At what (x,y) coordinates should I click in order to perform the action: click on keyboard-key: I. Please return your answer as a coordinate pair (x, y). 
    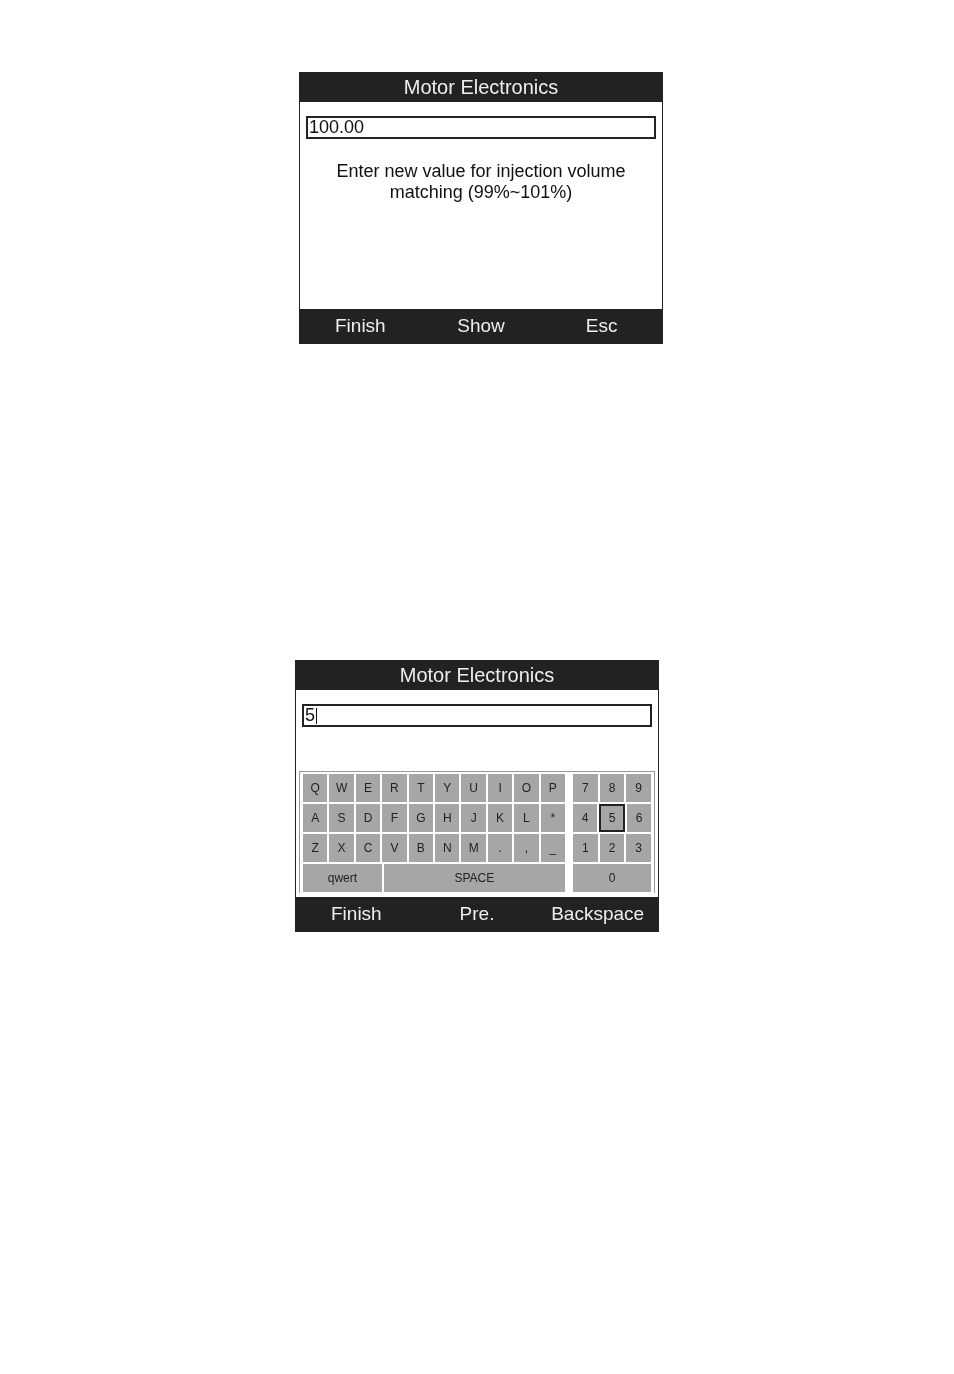
    Looking at the image, I should click on (500, 788).